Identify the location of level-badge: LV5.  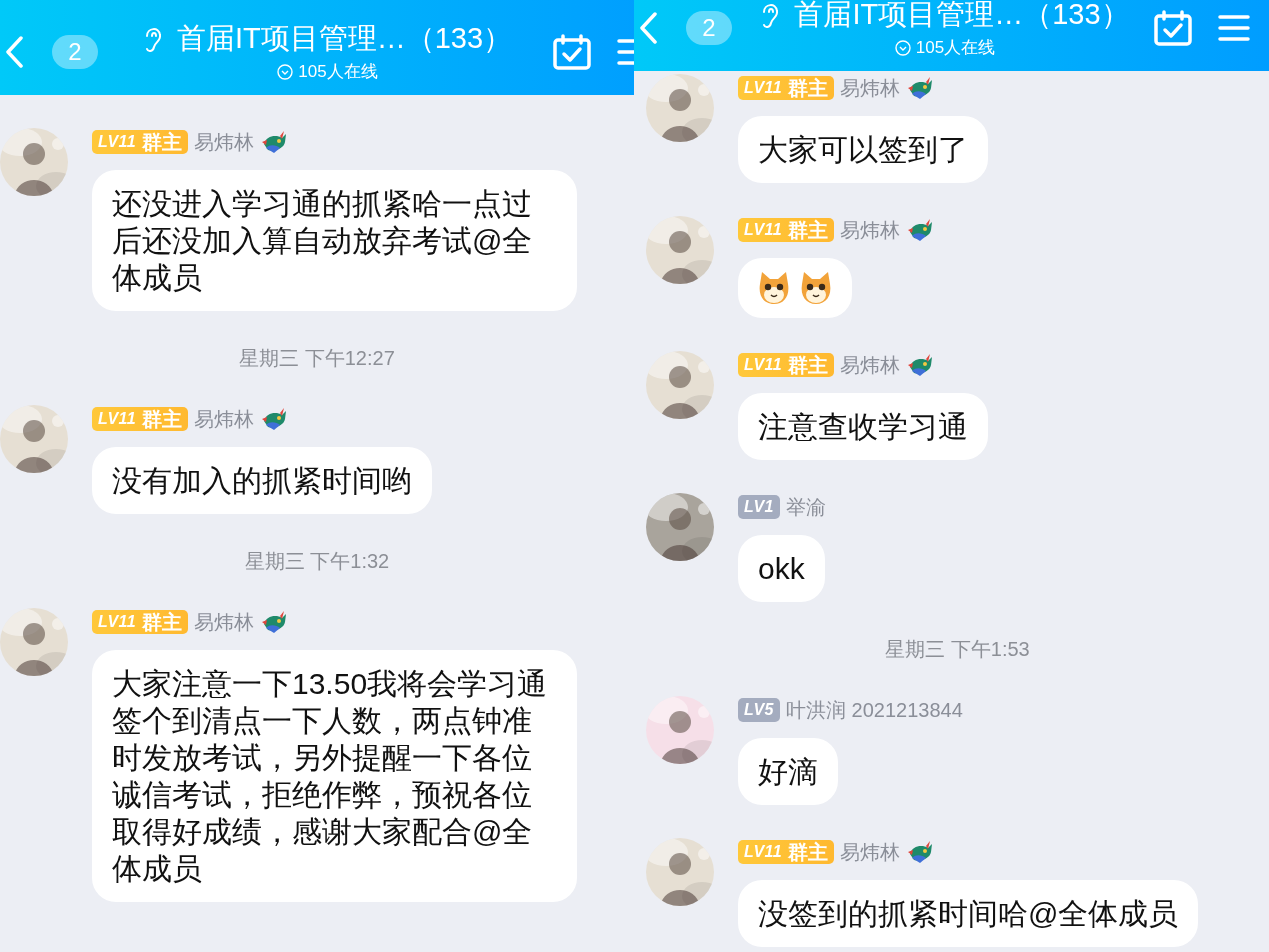
(759, 710).